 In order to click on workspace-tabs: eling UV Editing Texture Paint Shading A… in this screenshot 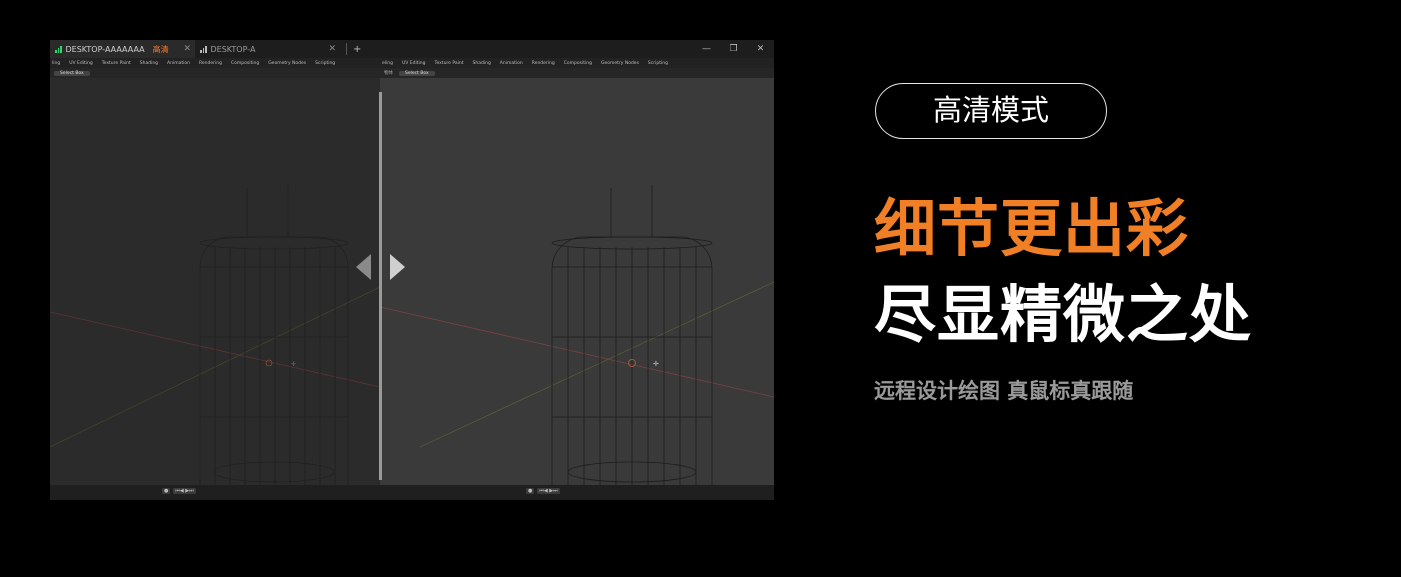, I will do `click(577, 63)`.